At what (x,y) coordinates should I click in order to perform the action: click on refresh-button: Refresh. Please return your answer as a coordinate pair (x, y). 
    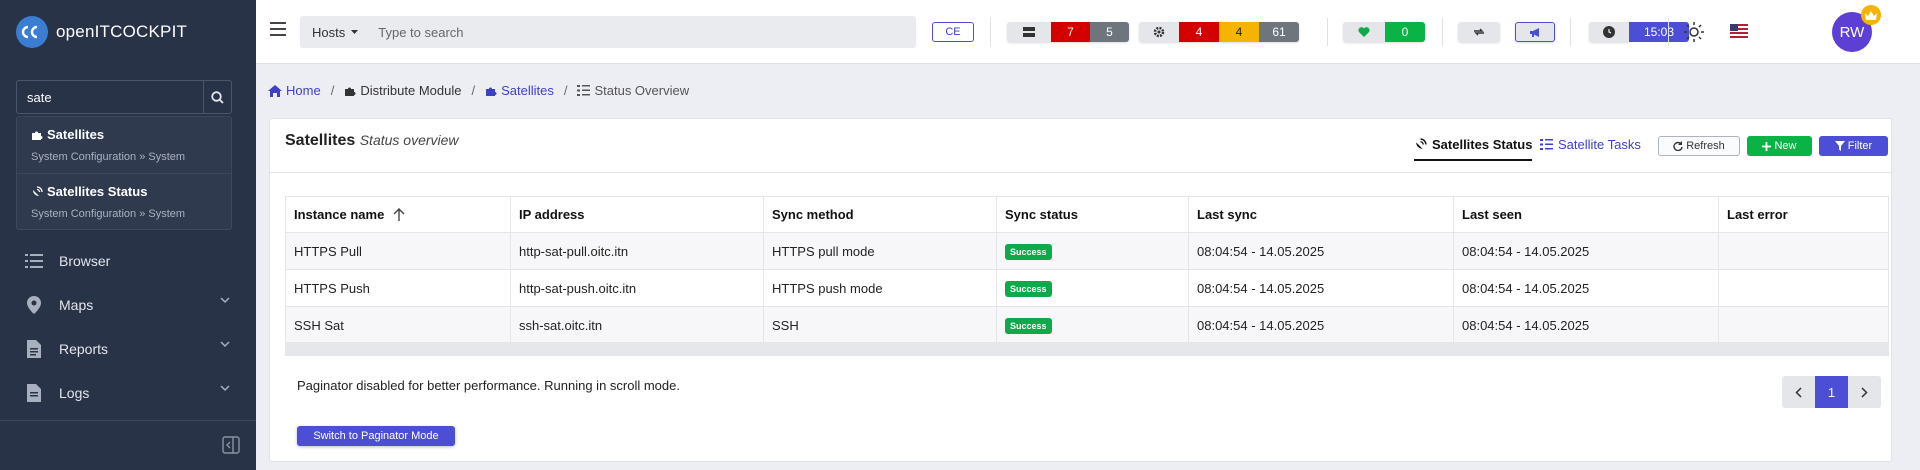
    Looking at the image, I should click on (1699, 146).